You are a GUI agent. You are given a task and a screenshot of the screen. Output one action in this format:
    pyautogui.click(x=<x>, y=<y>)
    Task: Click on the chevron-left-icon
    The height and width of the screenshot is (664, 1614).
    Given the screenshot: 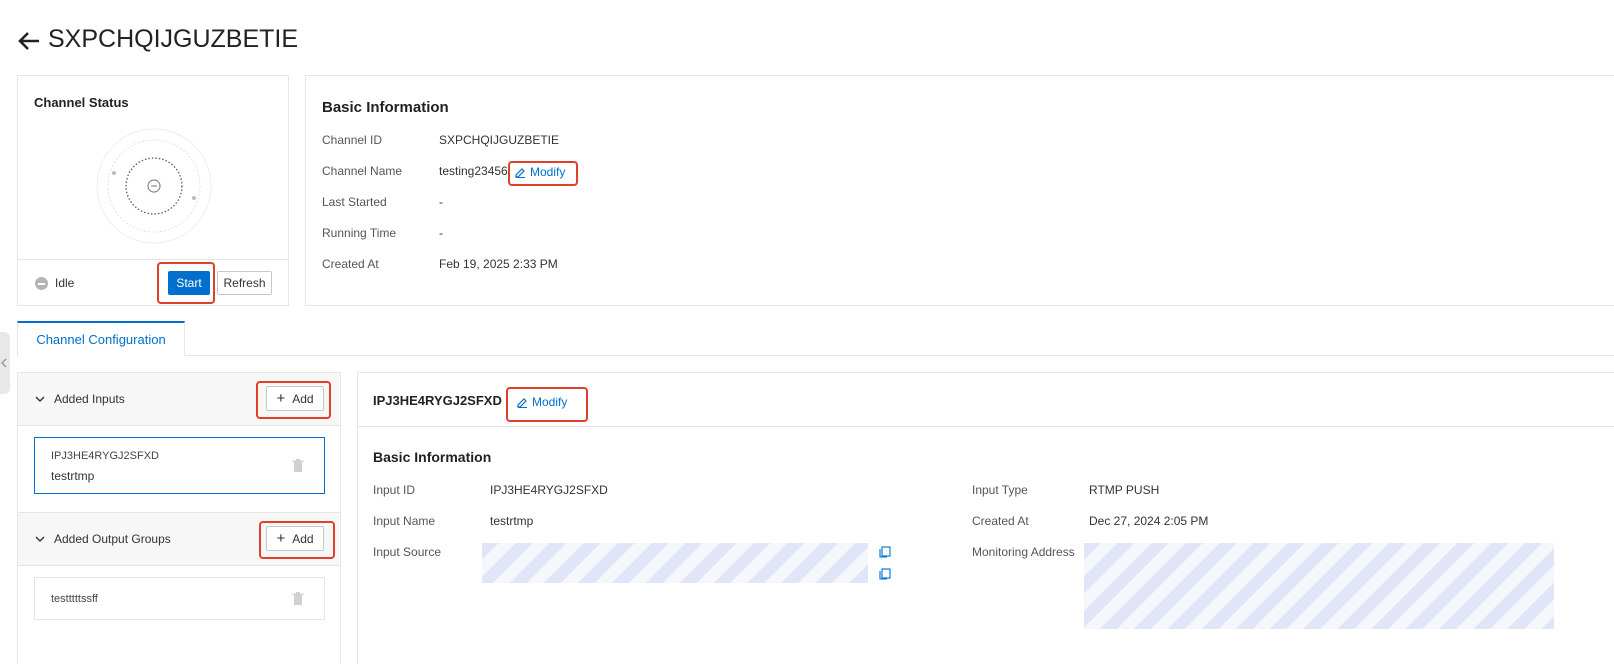 What is the action you would take?
    pyautogui.click(x=4, y=363)
    